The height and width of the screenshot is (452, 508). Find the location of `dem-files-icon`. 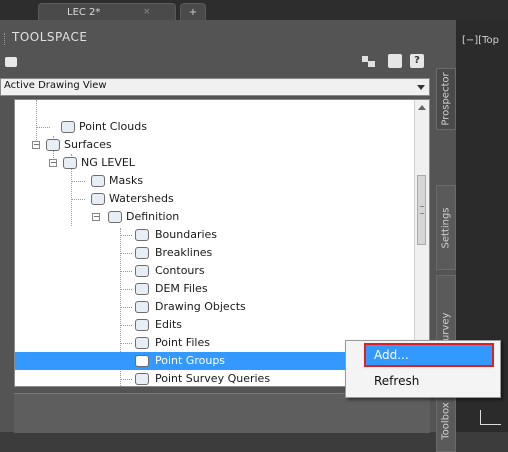

dem-files-icon is located at coordinates (142, 289).